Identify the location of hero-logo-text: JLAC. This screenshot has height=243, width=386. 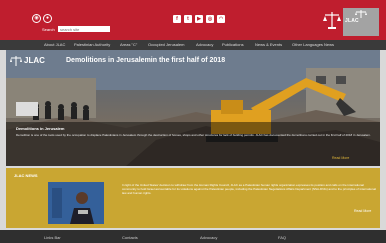
(34, 60).